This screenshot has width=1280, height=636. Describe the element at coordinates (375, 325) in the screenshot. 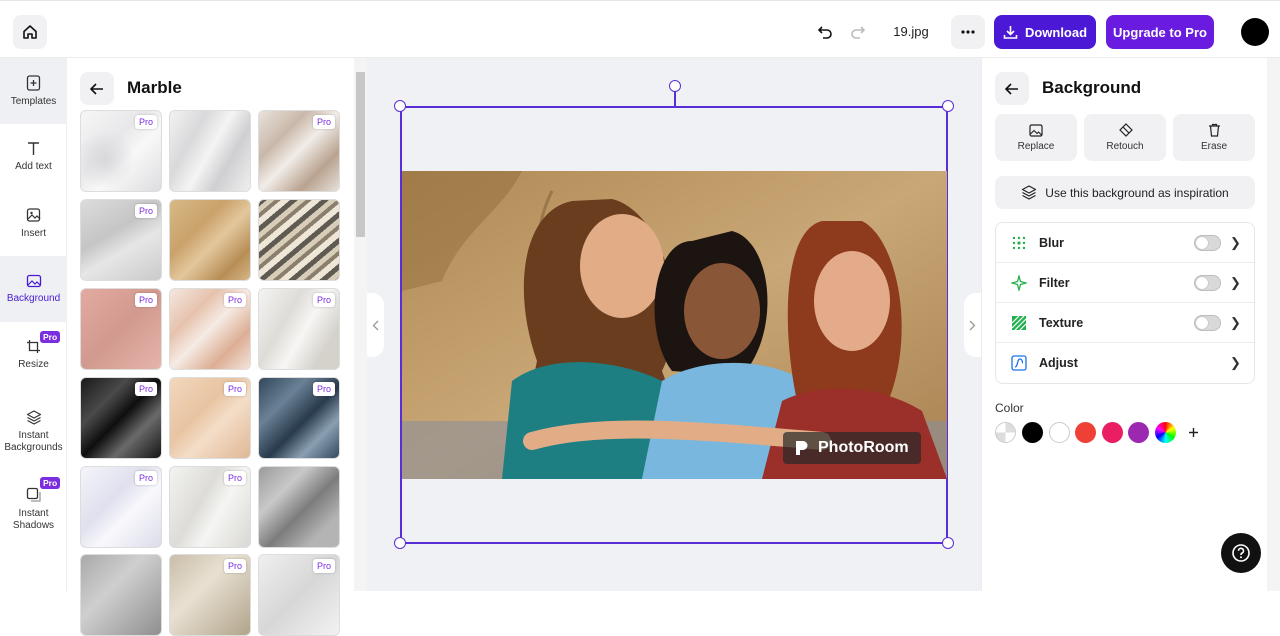

I see `collapse-left-panel-button` at that location.